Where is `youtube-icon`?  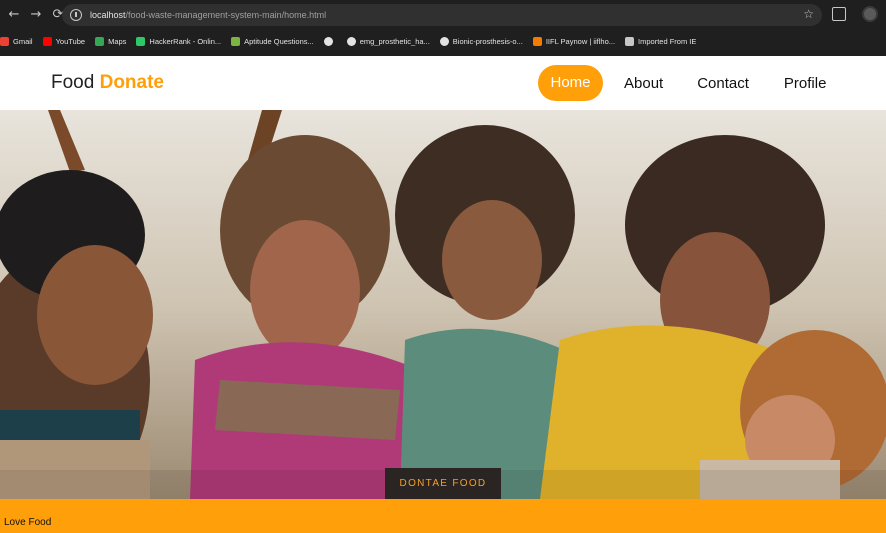 youtube-icon is located at coordinates (47, 41).